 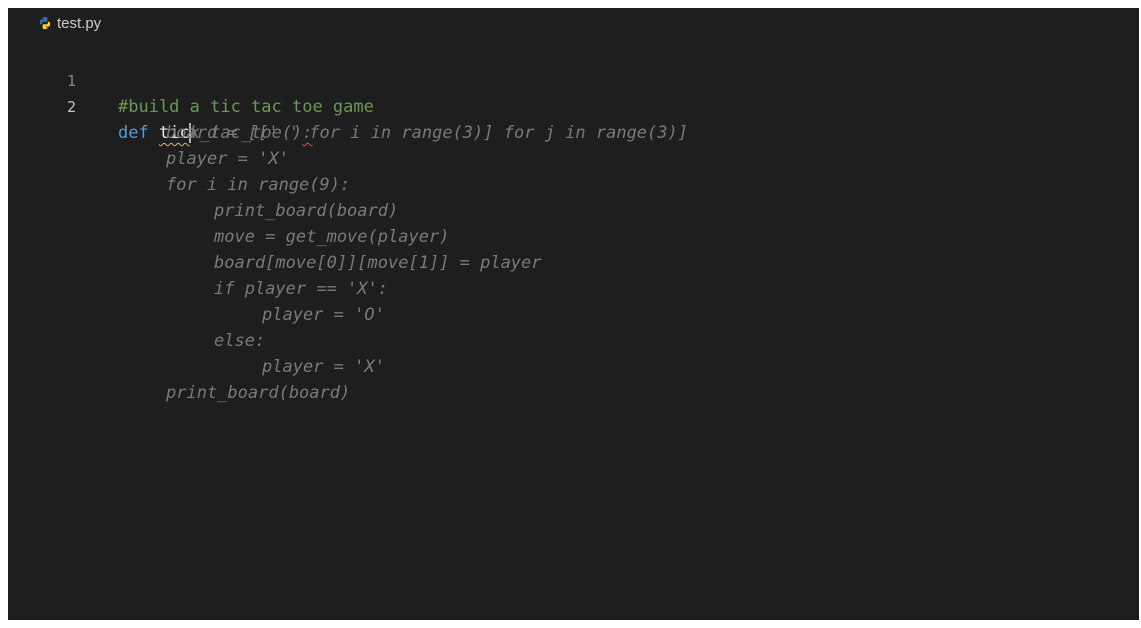 I want to click on suggestion-line: move = get_move(player), so click(x=573, y=222).